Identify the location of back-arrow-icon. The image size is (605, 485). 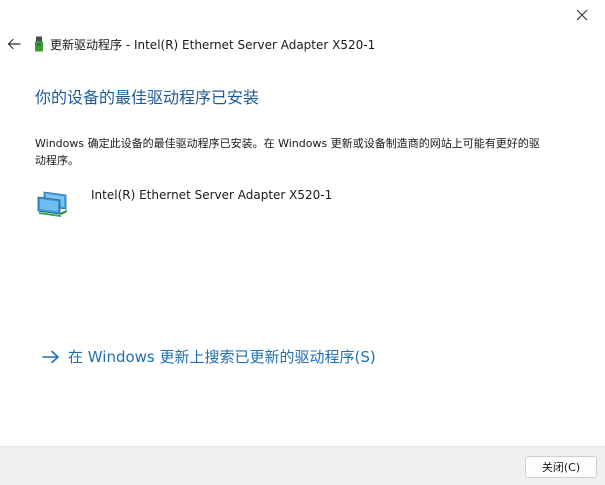
(14, 44).